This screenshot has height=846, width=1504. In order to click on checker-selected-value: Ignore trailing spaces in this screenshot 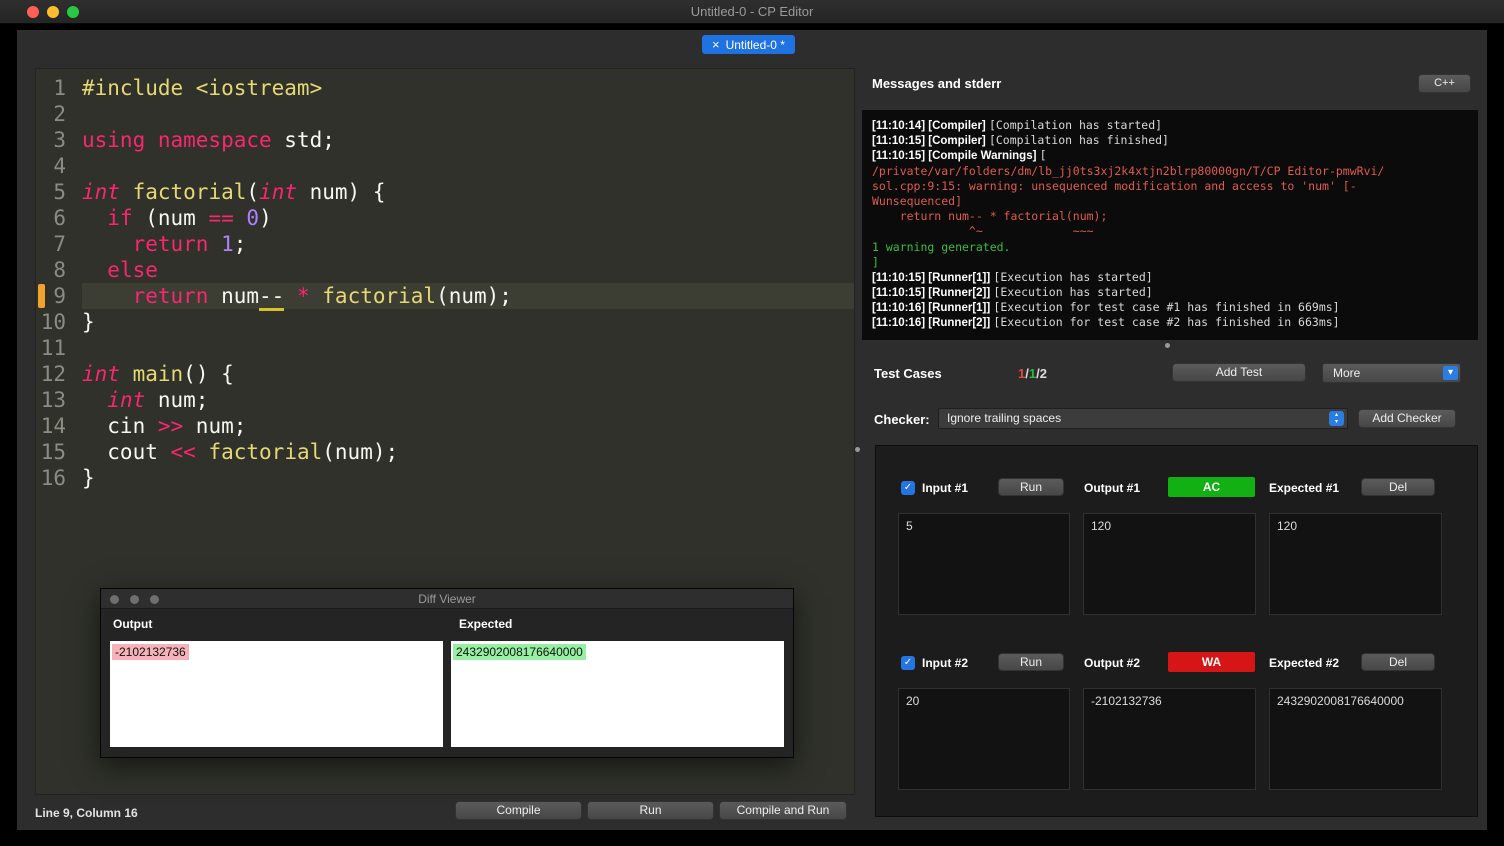, I will do `click(1004, 418)`.